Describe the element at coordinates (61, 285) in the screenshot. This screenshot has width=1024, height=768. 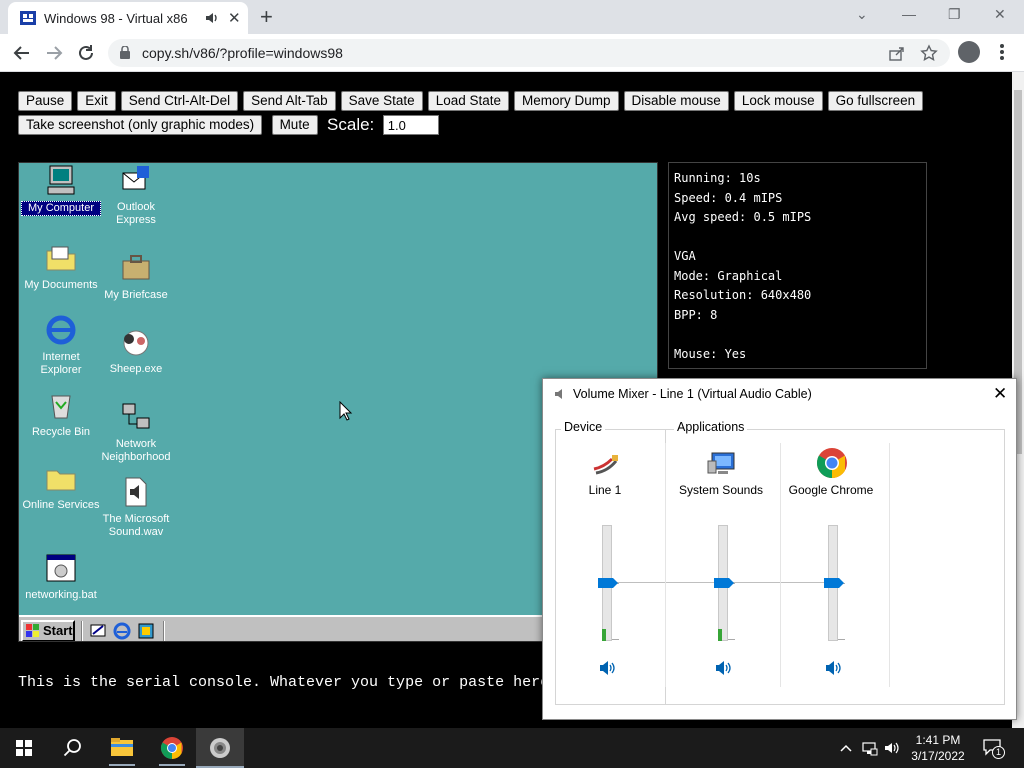
I see `desktop-icon-label: My Documents` at that location.